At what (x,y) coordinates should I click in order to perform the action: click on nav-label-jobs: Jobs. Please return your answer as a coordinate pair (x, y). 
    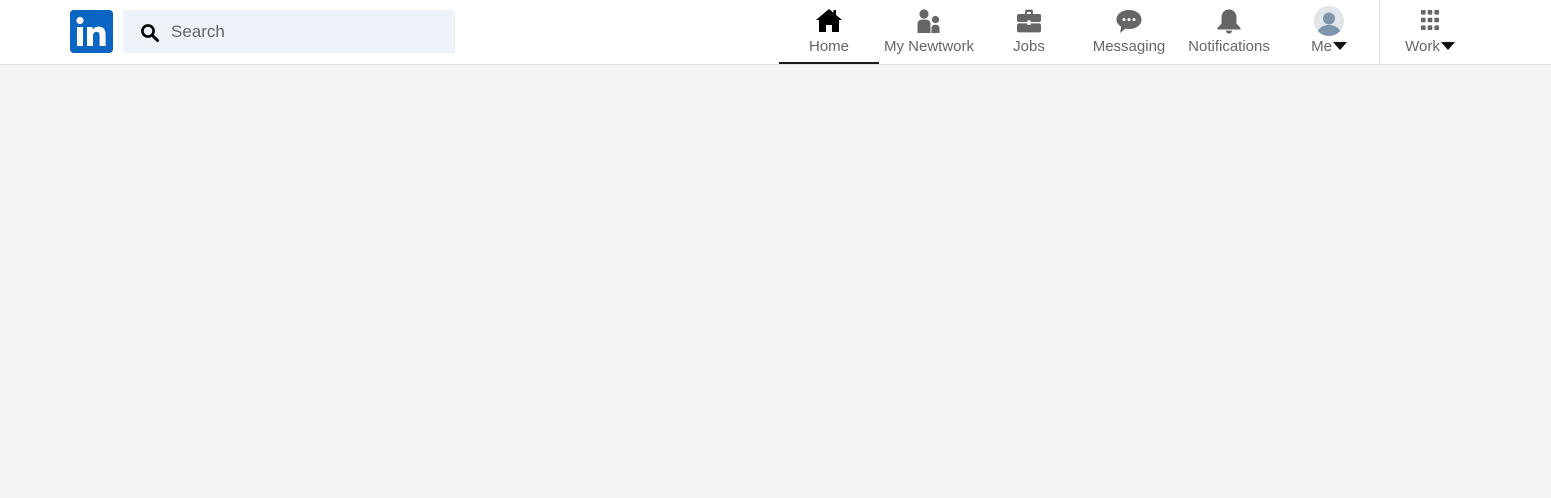
    Looking at the image, I should click on (1029, 46).